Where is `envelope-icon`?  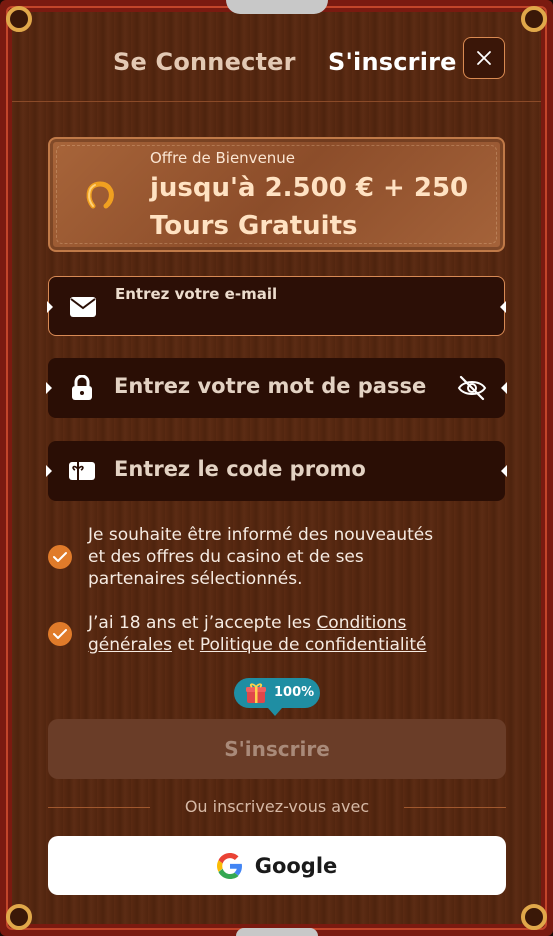
envelope-icon is located at coordinates (83, 307).